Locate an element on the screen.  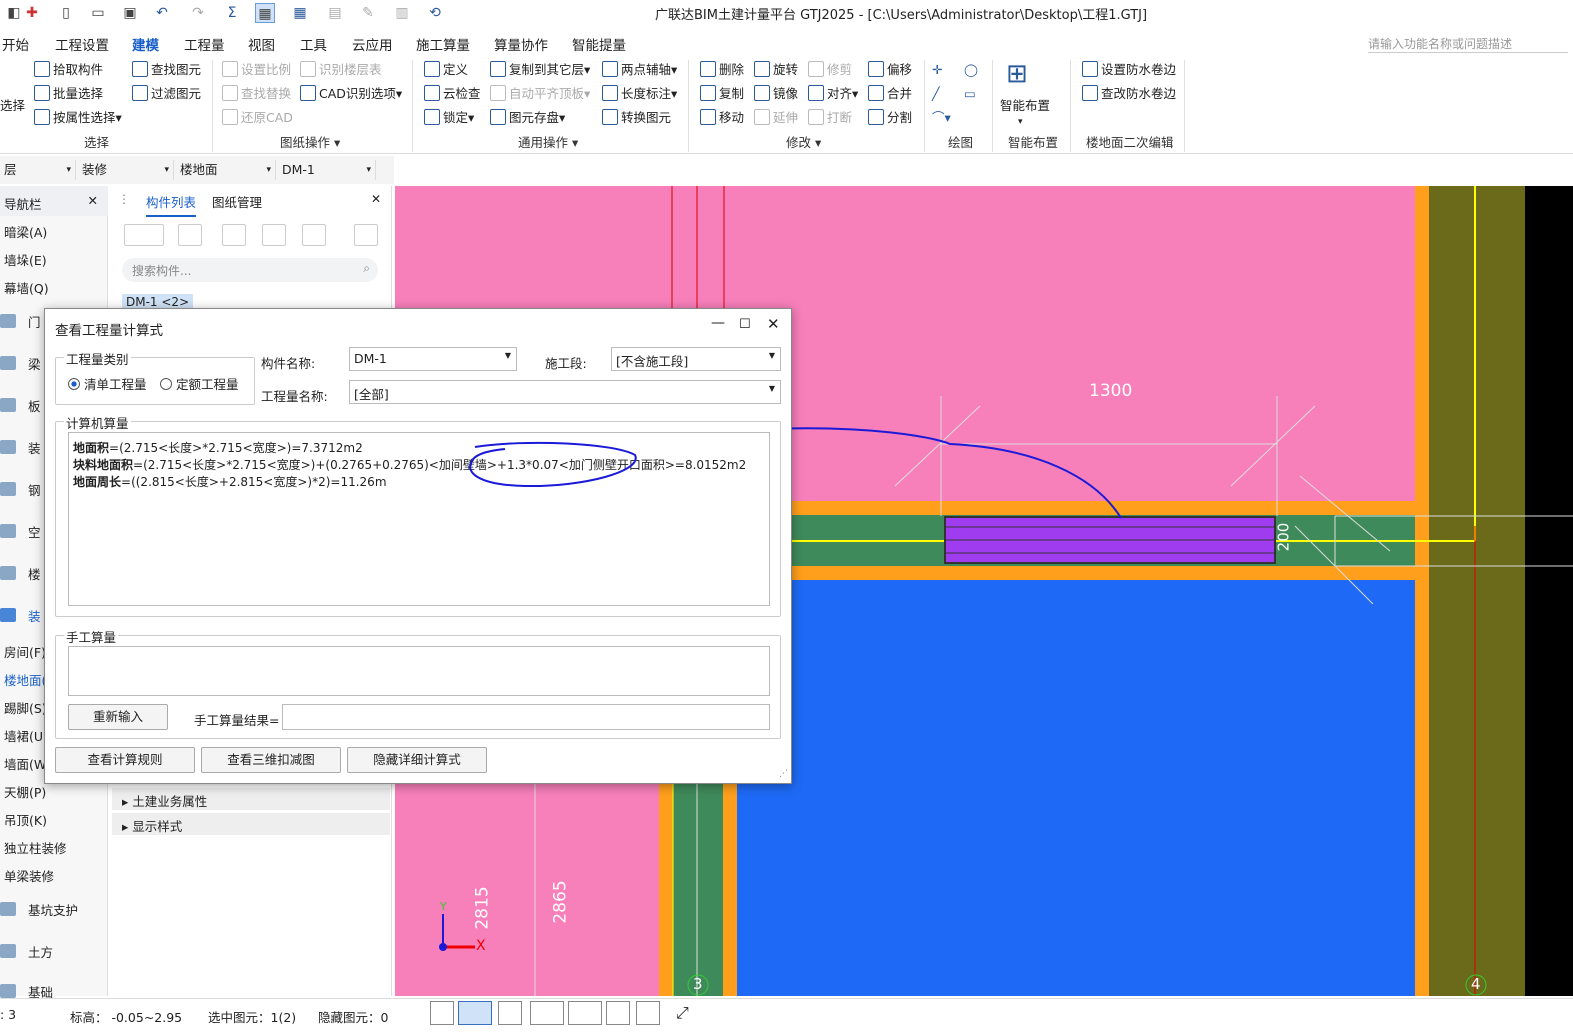
copy-to-floor-button: 复制到其它层▾ is located at coordinates (540, 70).